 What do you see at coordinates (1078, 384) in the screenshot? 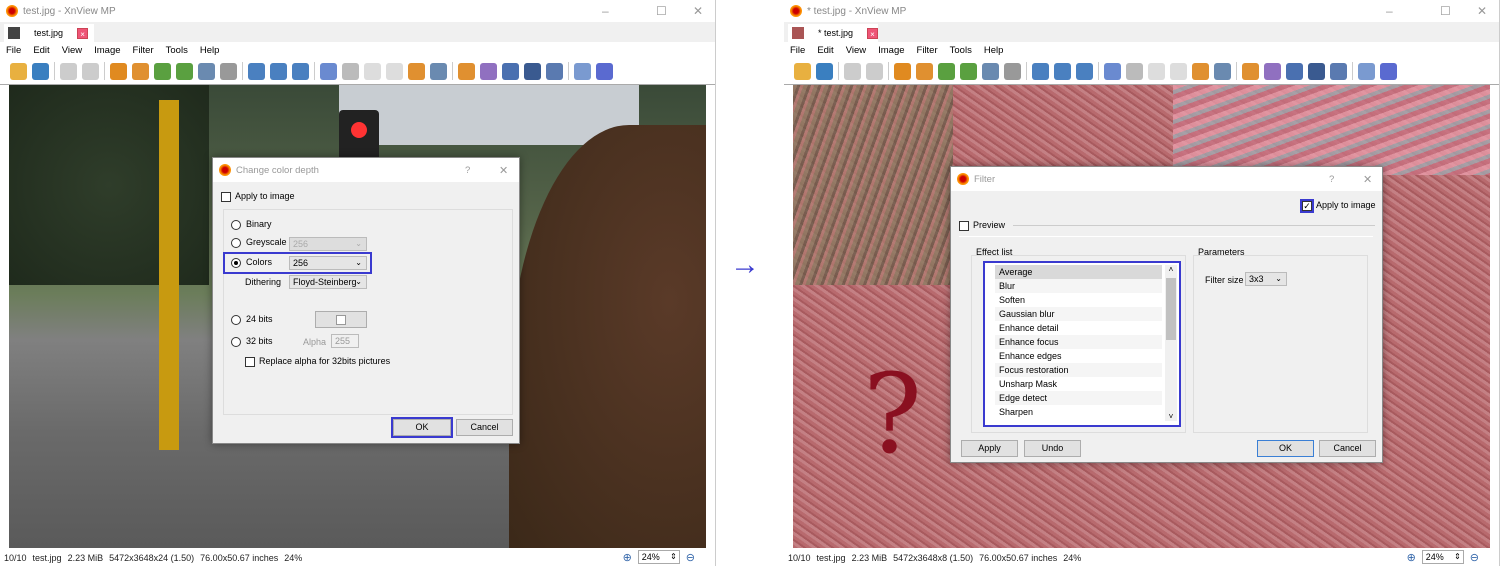
I see `effect-item: Unsharp Mask` at bounding box center [1078, 384].